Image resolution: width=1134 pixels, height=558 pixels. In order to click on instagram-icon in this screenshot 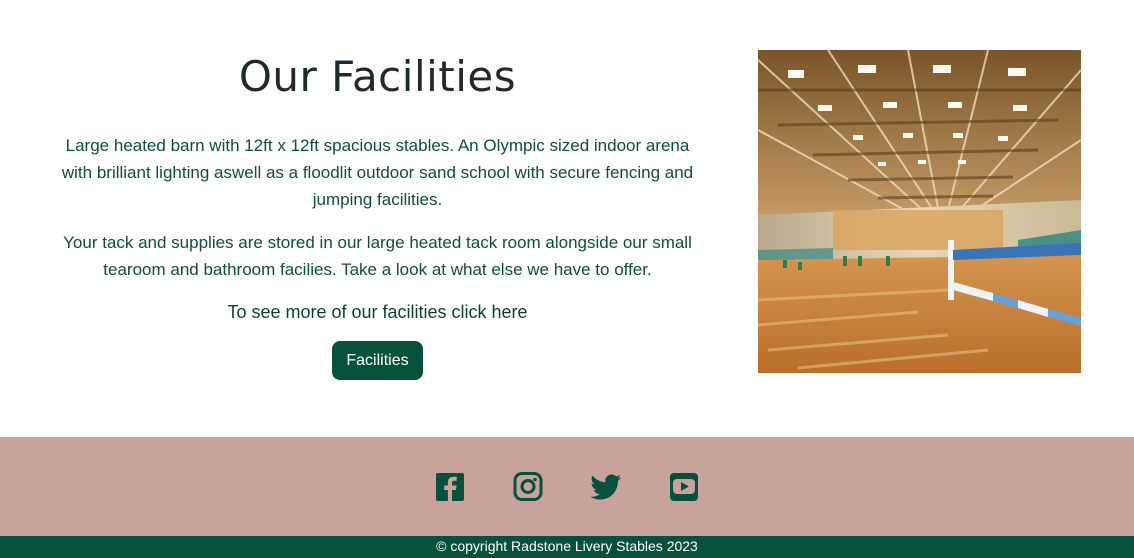, I will do `click(528, 487)`.